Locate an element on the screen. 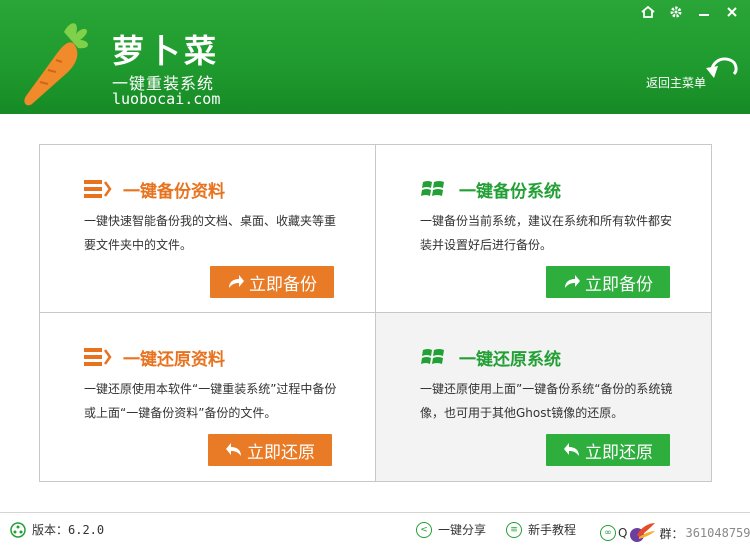 The height and width of the screenshot is (545, 750). back-to-main-label: 返回主菜单 is located at coordinates (676, 83).